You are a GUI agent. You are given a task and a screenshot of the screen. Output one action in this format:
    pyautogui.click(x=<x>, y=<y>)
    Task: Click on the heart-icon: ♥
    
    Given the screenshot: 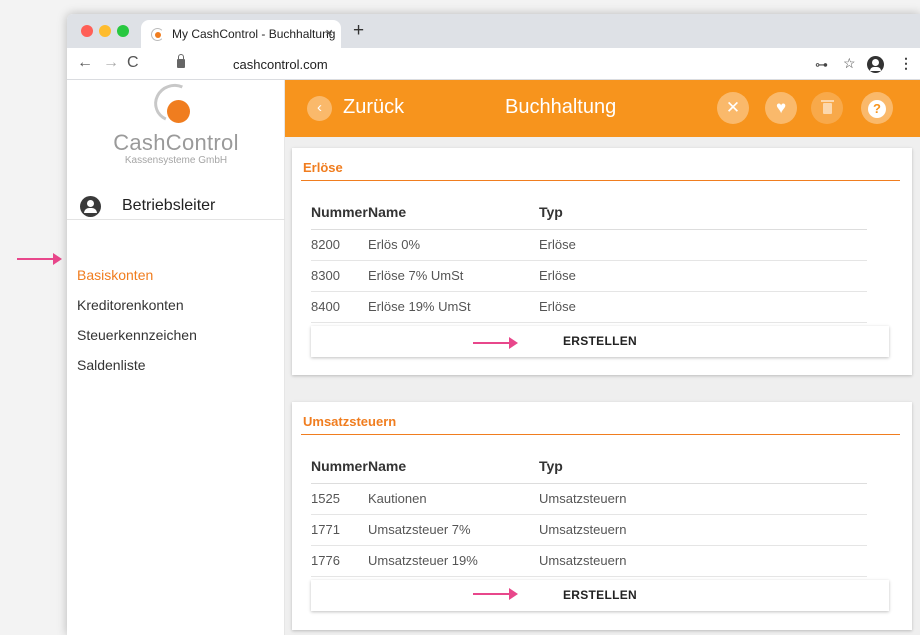 What is the action you would take?
    pyautogui.click(x=781, y=107)
    